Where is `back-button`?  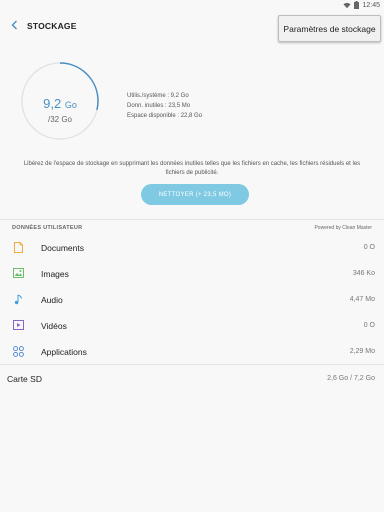
back-button is located at coordinates (14, 25).